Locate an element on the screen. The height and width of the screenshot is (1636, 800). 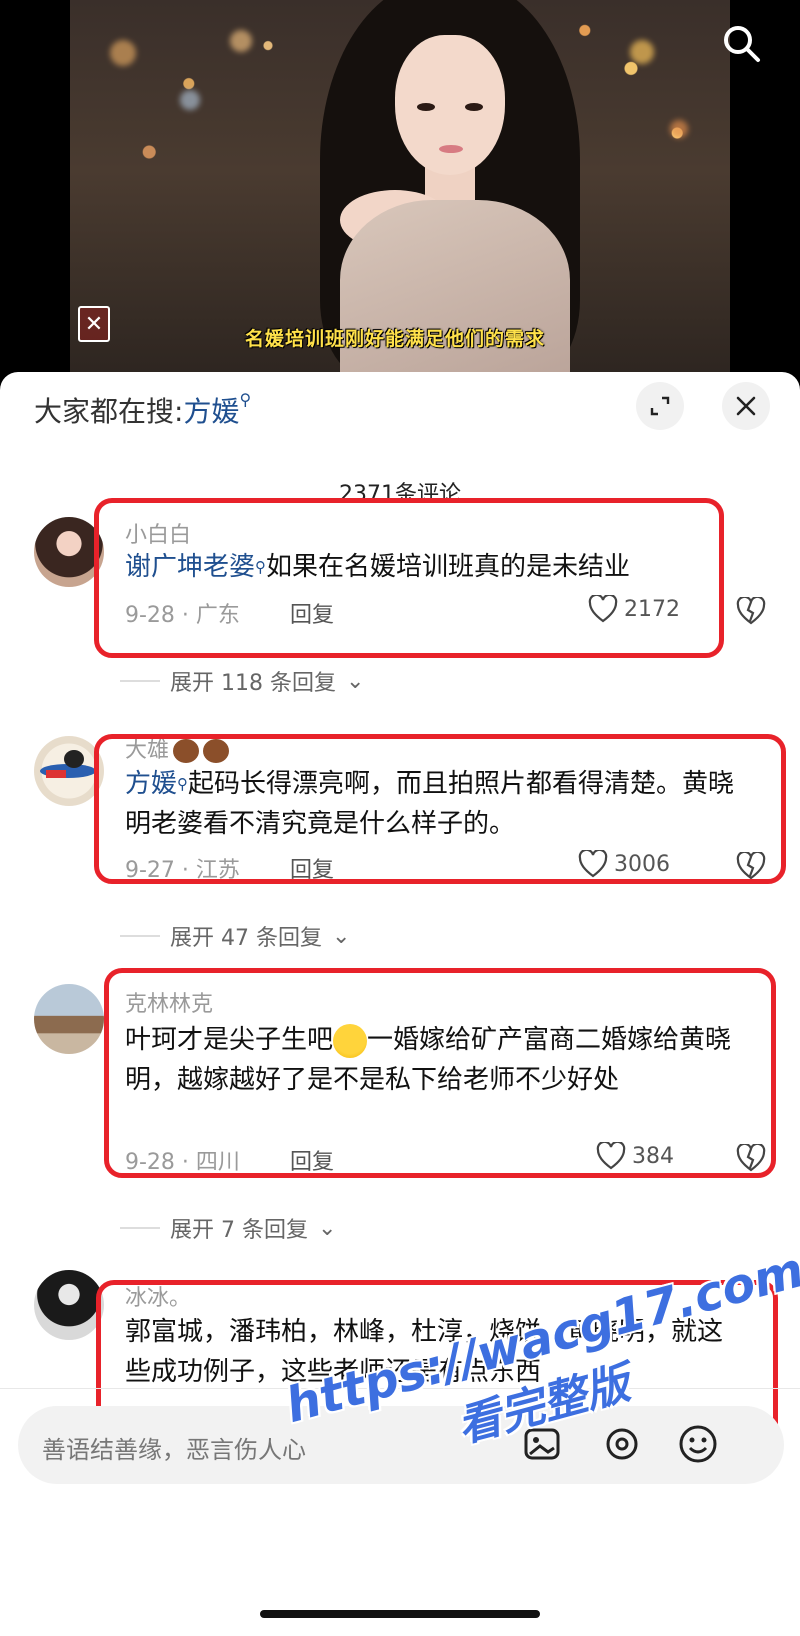
comment-text: 方媛⚲起码长得漂亮啊，而且拍照片都看得清楚。黄晓明老婆看不清究竟是什么样子的。 is located at coordinates (435, 804).